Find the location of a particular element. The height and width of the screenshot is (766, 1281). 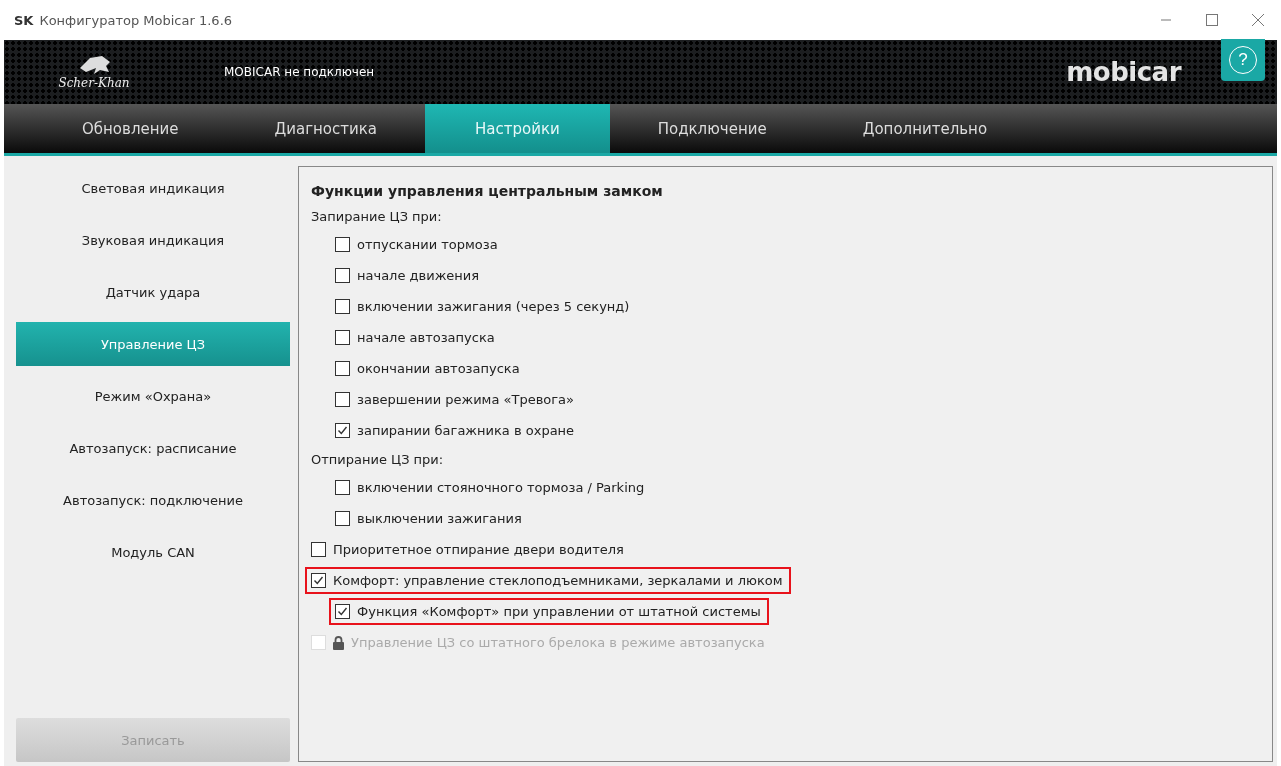

option-label: Функция «Комфорт» при управлении от штатной системы is located at coordinates (559, 611).